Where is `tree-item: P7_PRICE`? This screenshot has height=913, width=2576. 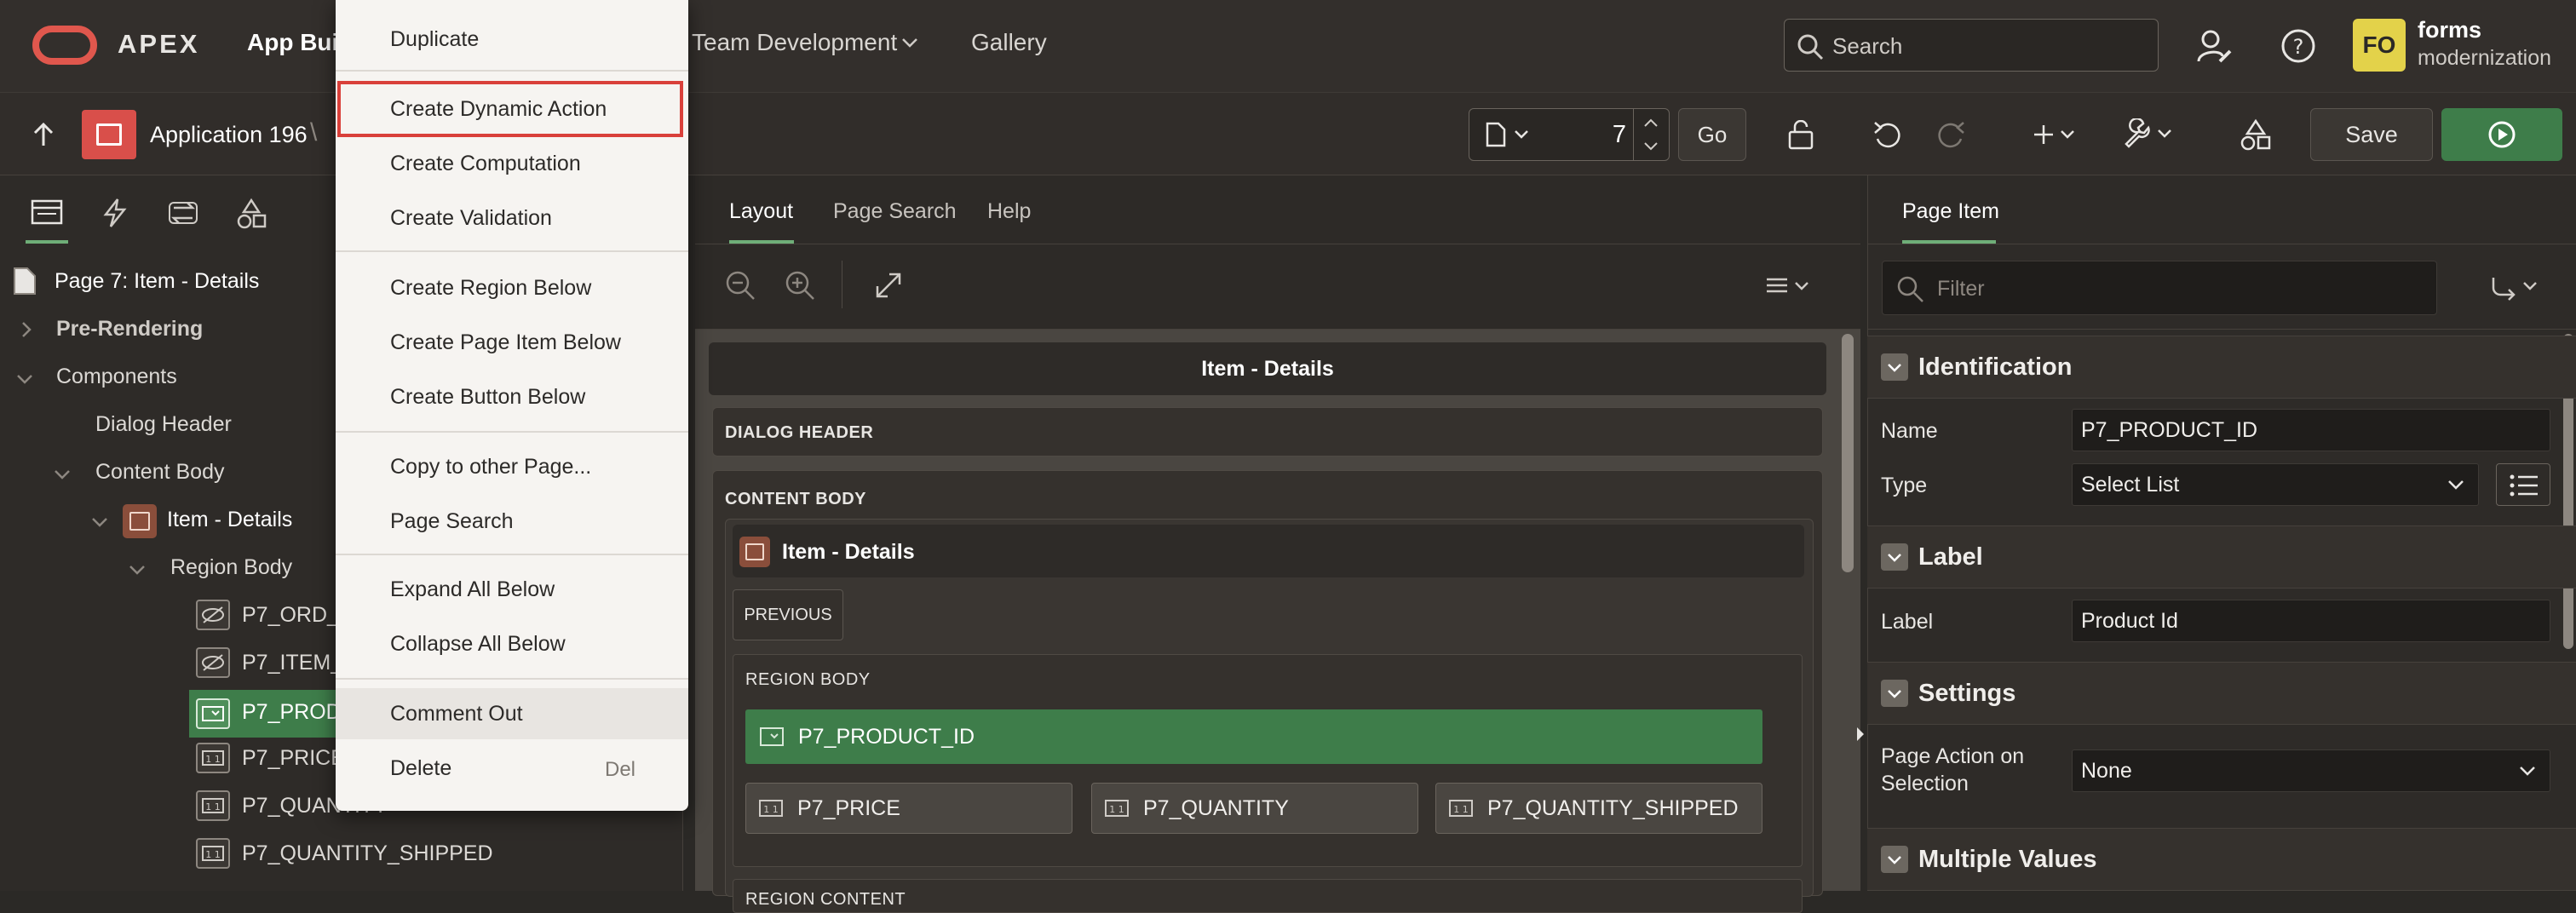 tree-item: P7_PRICE is located at coordinates (294, 758).